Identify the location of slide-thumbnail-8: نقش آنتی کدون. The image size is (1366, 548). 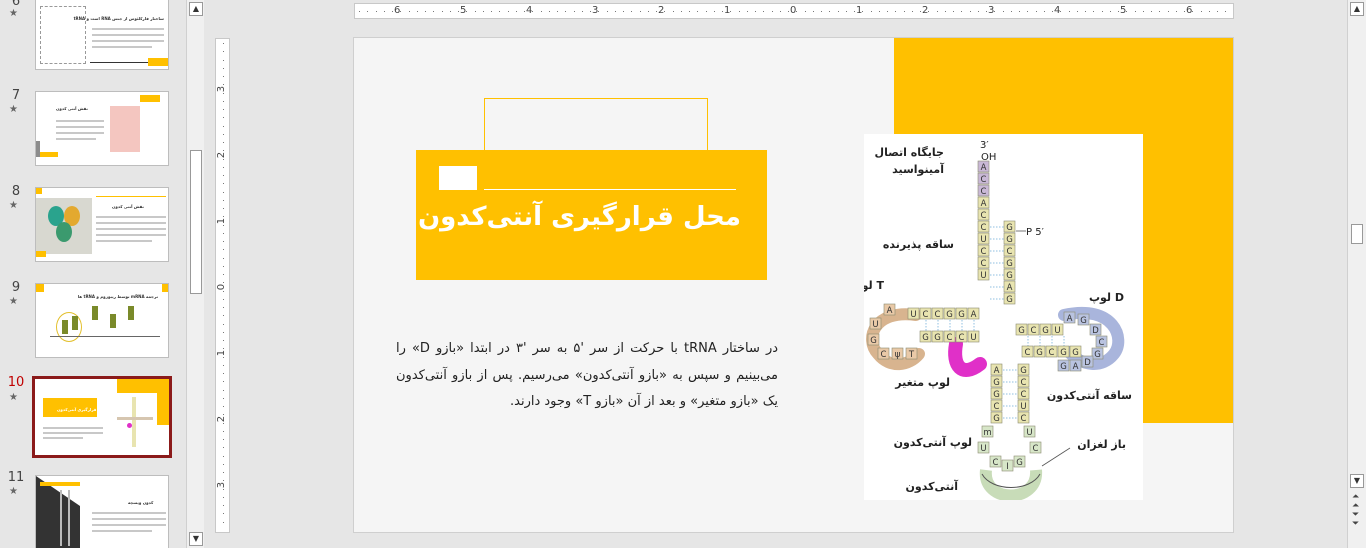
(102, 224).